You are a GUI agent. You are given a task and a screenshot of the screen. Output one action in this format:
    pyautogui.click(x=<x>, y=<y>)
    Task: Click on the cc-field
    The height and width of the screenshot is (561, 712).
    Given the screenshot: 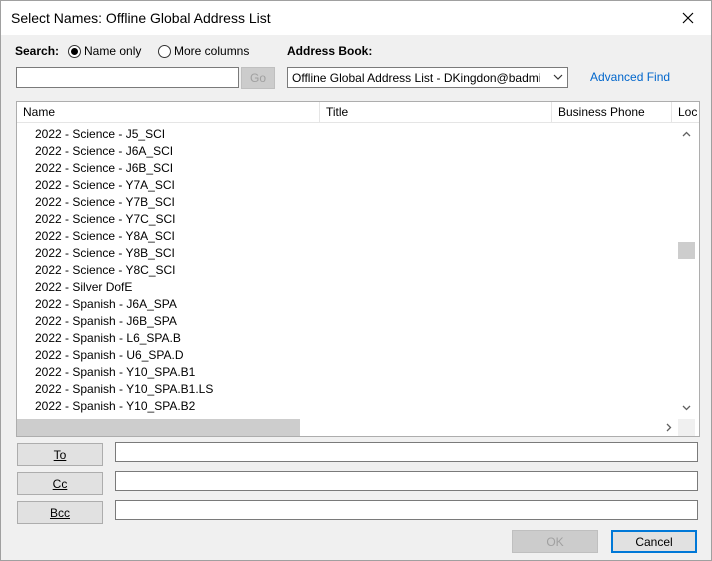 What is the action you would take?
    pyautogui.click(x=406, y=481)
    